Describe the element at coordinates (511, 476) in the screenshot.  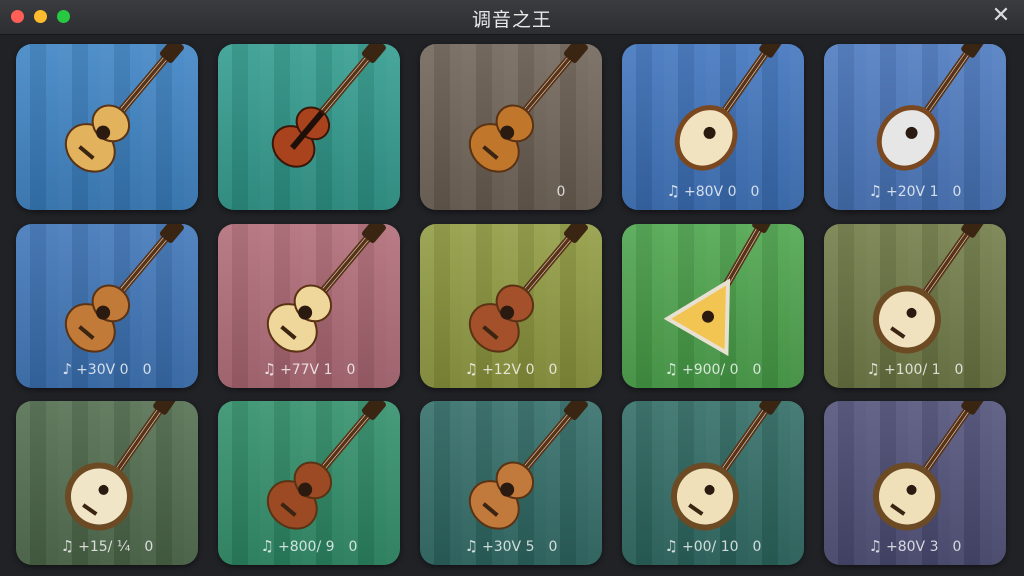
I see `concert-ukulele-icon` at that location.